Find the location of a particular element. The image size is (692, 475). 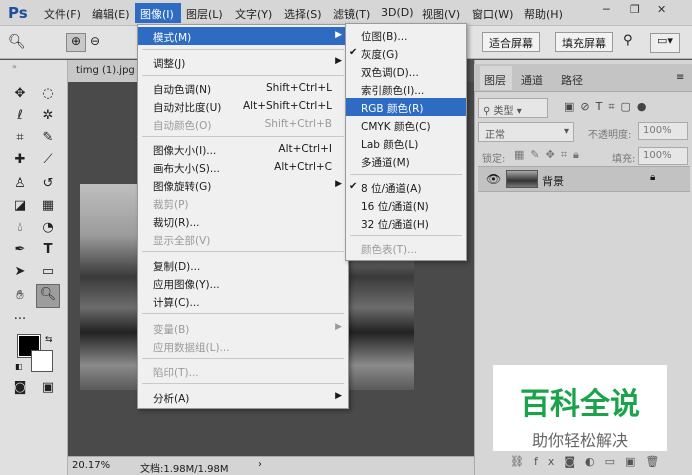

eyedropper-icon: ✎ is located at coordinates (48, 138).